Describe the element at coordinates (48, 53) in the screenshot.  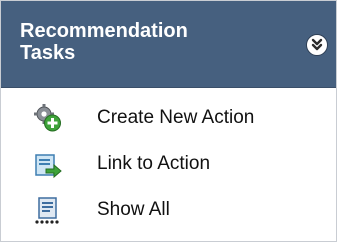
I see `panel-title-line2: Tasks` at that location.